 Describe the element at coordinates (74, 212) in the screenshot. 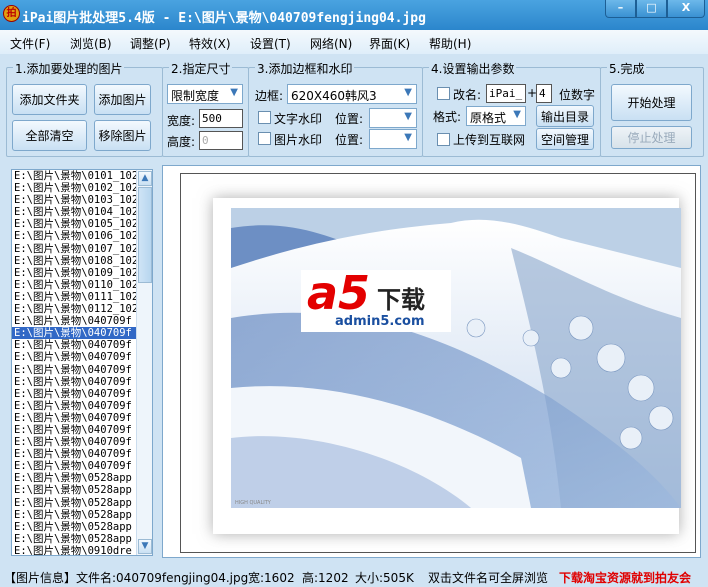

I see `file-list-item: E:\图片\景物\0104_102` at that location.